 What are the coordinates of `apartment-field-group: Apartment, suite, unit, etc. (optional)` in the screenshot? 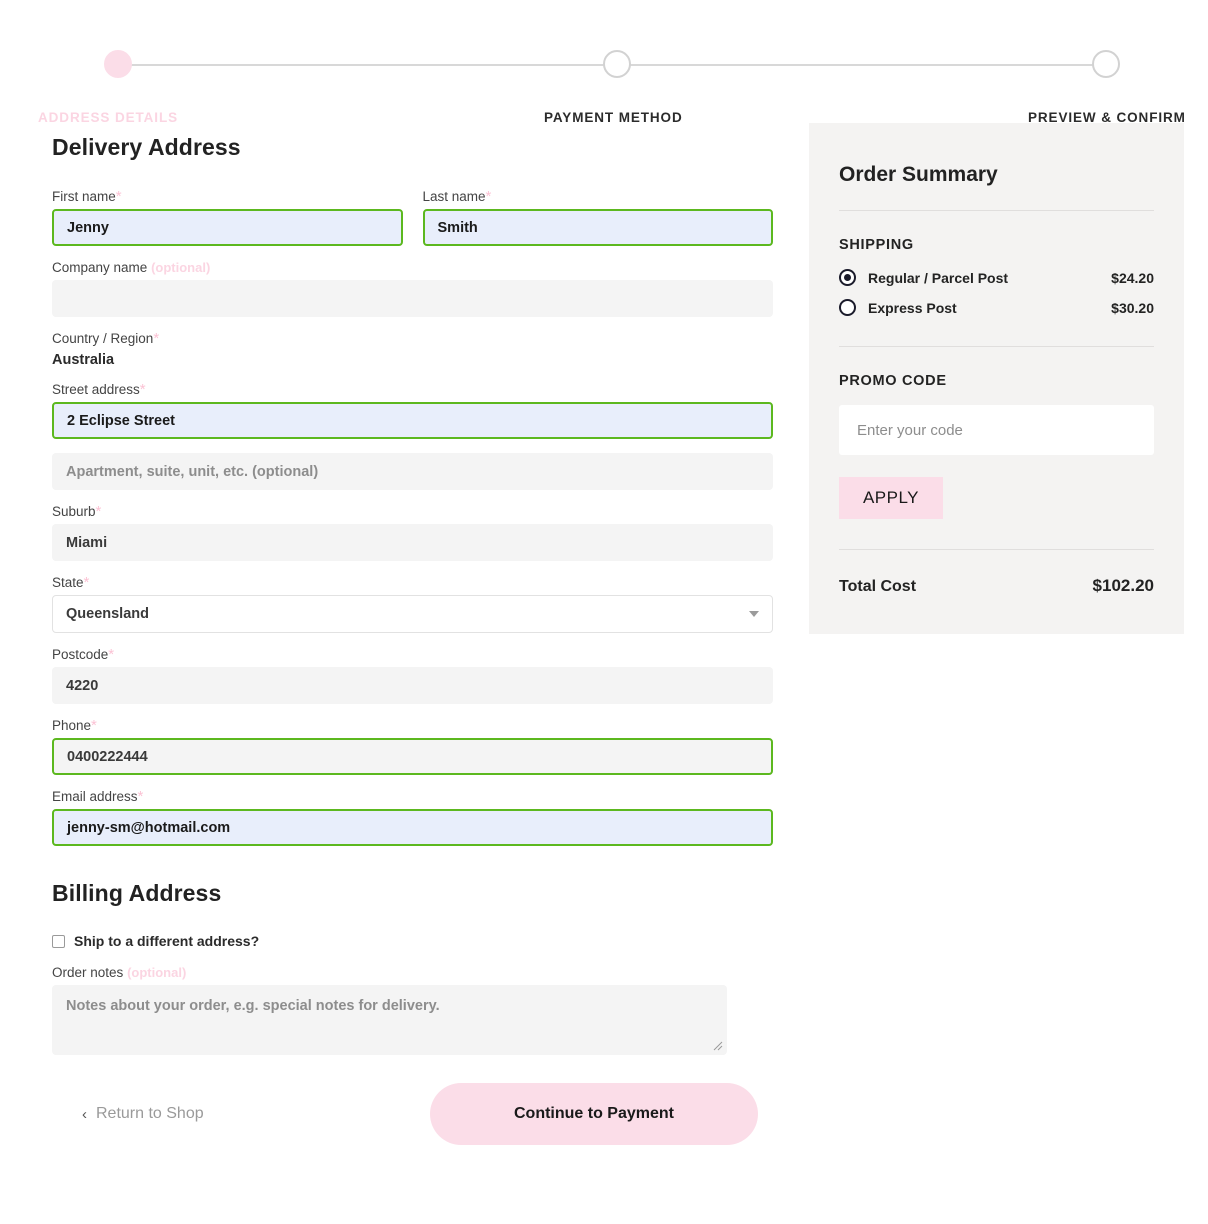 It's located at (412, 471).